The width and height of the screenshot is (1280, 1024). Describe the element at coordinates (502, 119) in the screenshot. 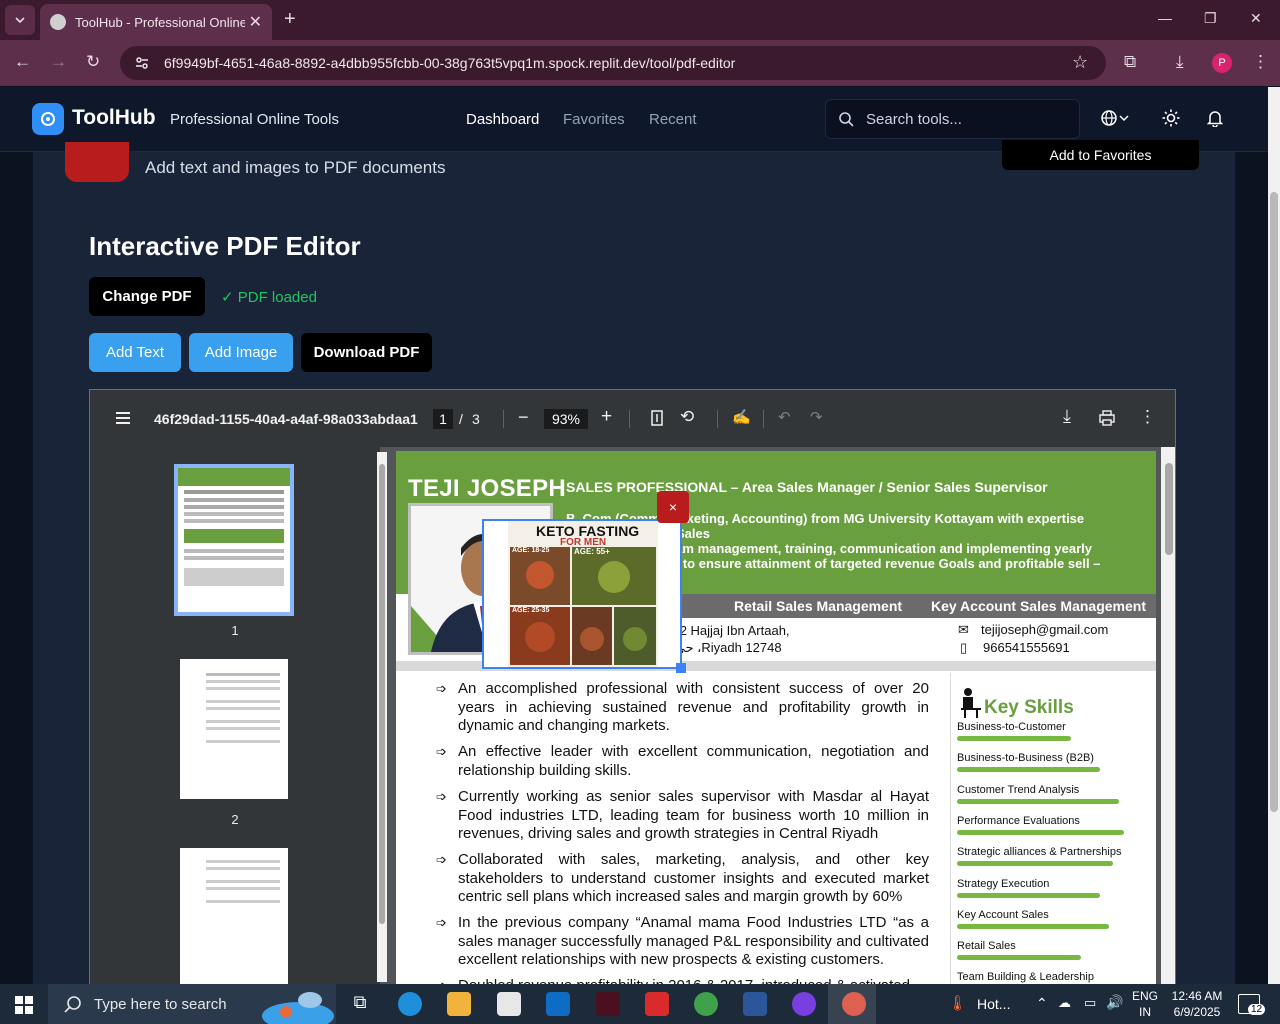

I see `nav-dashboard: Dashboard` at that location.